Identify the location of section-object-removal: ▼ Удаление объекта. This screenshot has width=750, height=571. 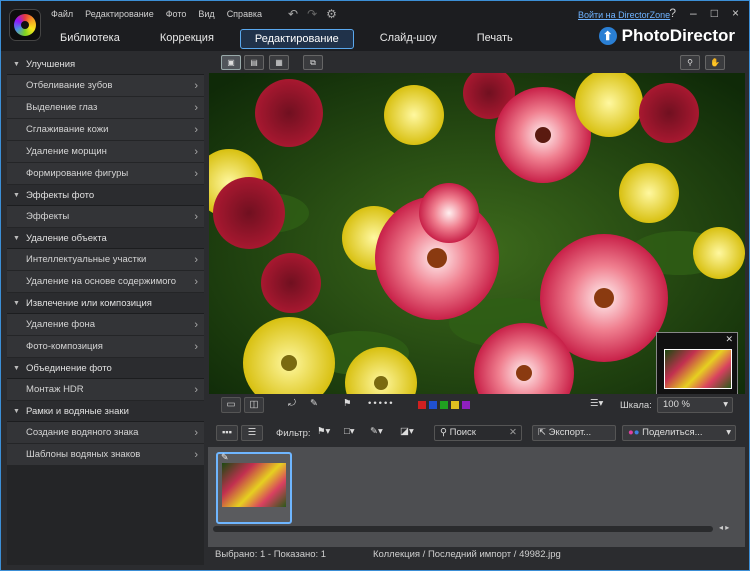
(105, 238).